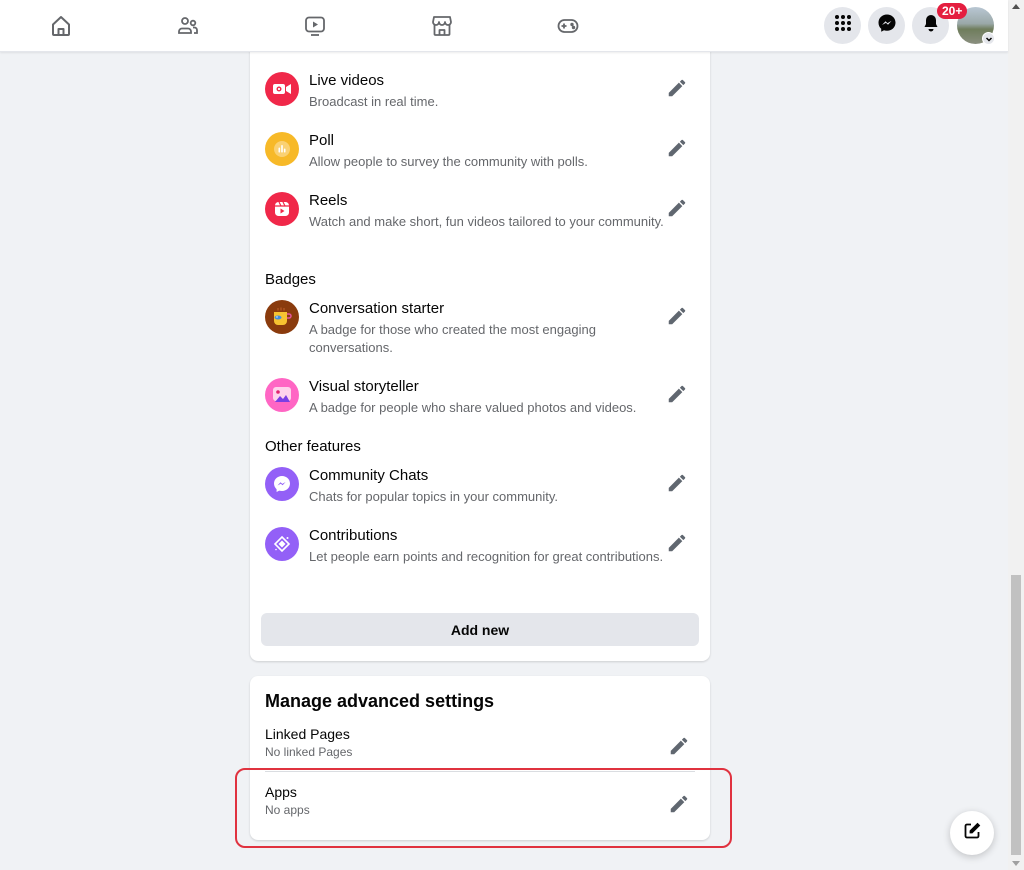 Image resolution: width=1024 pixels, height=870 pixels. Describe the element at coordinates (282, 395) in the screenshot. I see `photo-icon` at that location.